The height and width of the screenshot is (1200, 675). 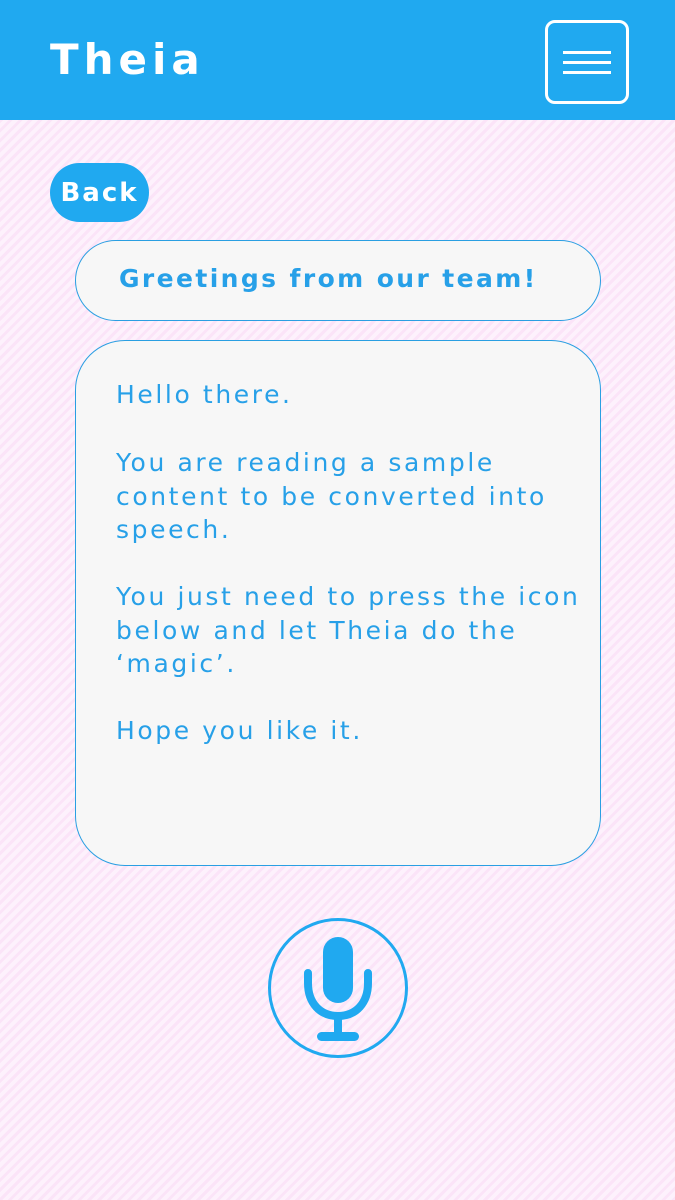 I want to click on message-paragraph: Hope you like it., so click(x=239, y=730).